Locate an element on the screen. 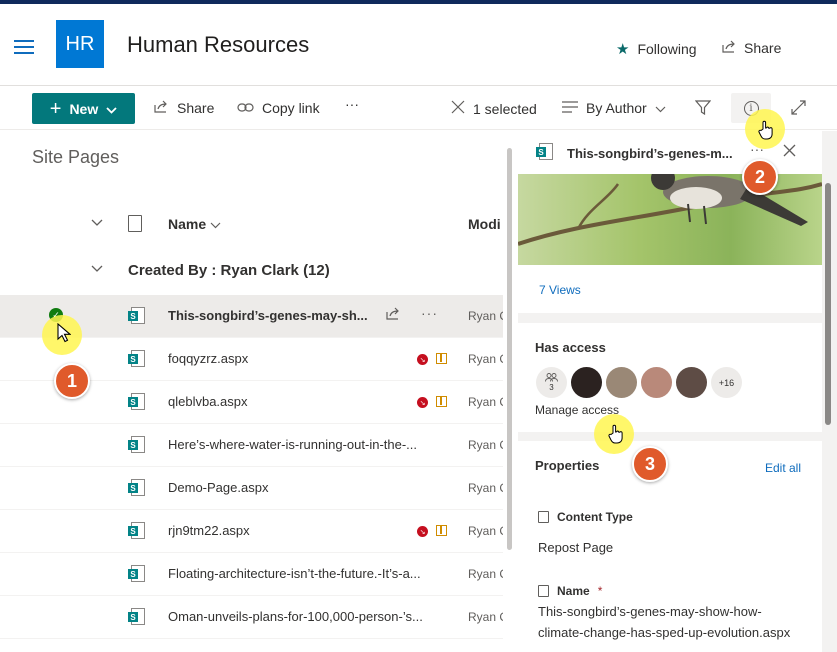  clear-selection-button: 1 selected is located at coordinates (494, 108).